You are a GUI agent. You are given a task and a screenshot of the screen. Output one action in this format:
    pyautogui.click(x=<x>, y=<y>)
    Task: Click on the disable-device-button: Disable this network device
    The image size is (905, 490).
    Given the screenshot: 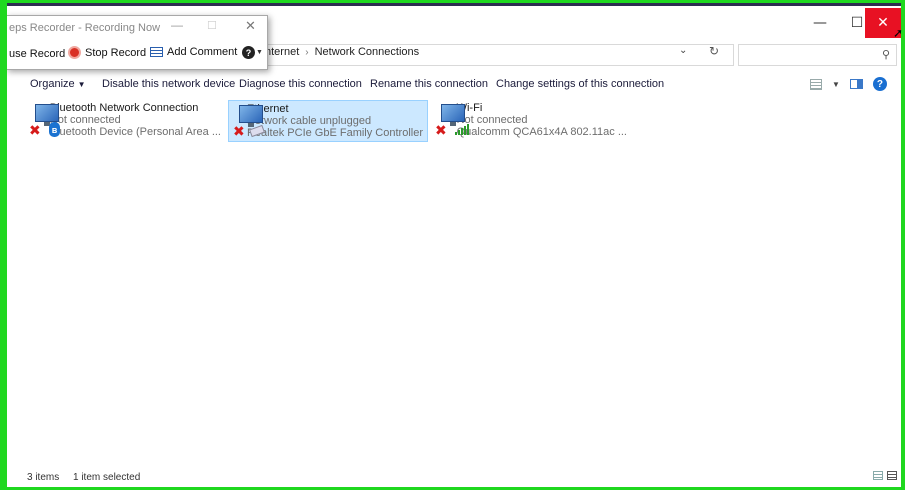 What is the action you would take?
    pyautogui.click(x=168, y=84)
    